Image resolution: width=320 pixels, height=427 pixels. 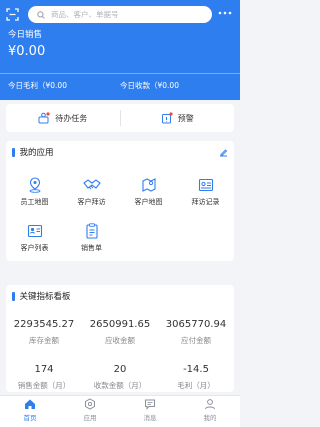 What do you see at coordinates (90, 418) in the screenshot?
I see `tab-label: 应用` at bounding box center [90, 418].